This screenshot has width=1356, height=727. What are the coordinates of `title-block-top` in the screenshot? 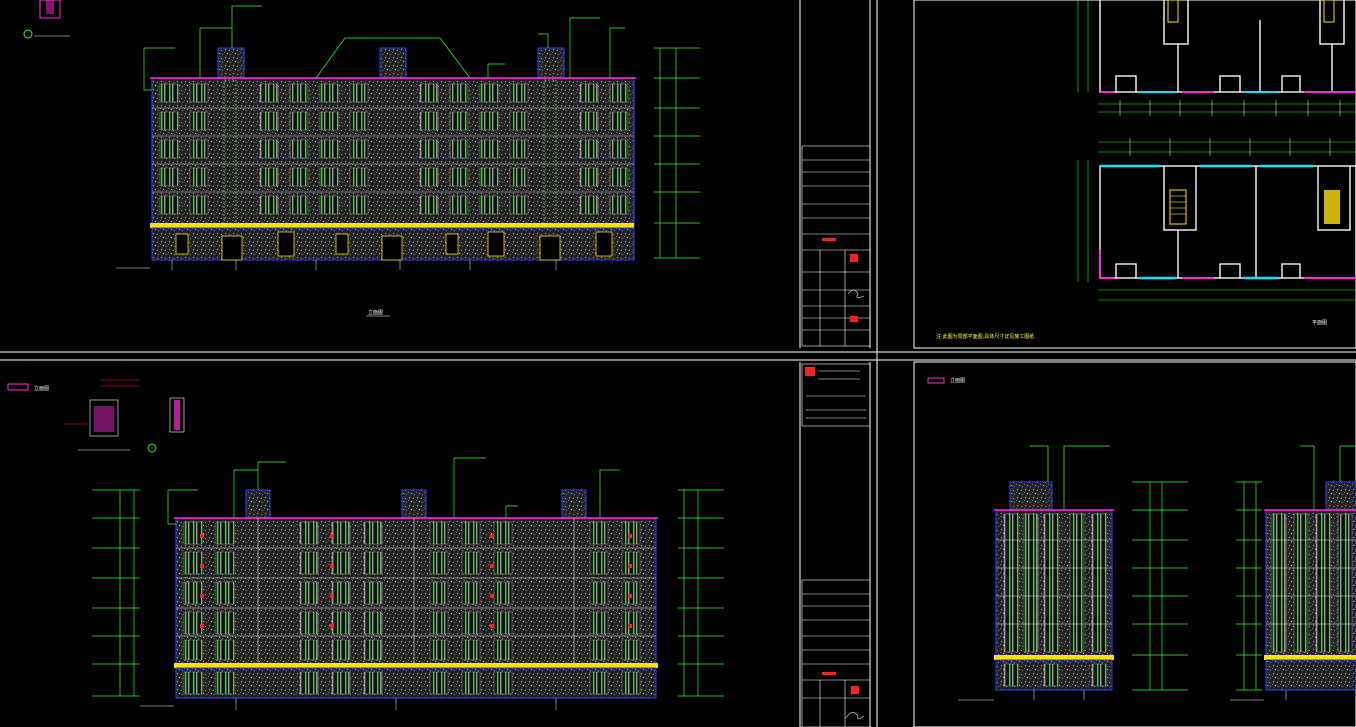 It's located at (836, 246).